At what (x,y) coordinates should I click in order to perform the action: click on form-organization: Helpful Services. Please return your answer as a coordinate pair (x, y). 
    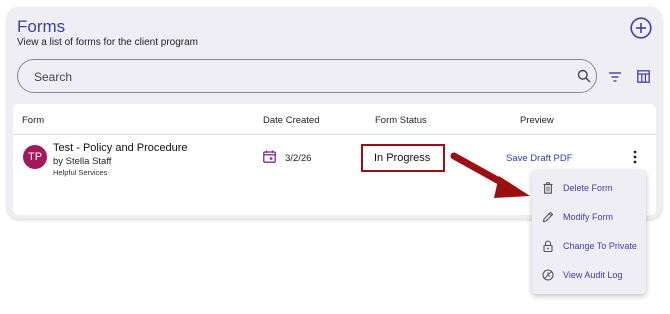
    Looking at the image, I should click on (80, 172).